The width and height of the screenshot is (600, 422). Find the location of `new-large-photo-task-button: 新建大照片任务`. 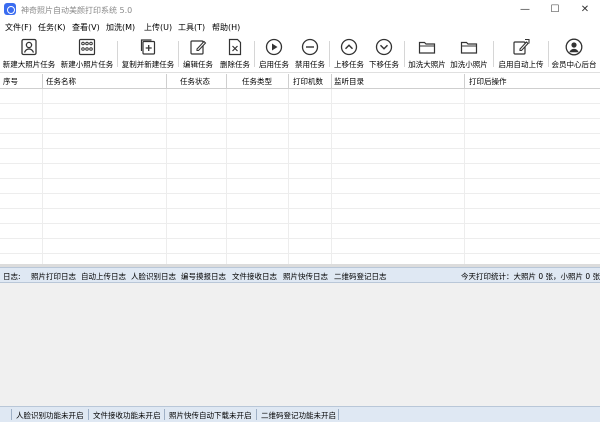

new-large-photo-task-button: 新建大照片任务 is located at coordinates (29, 54).